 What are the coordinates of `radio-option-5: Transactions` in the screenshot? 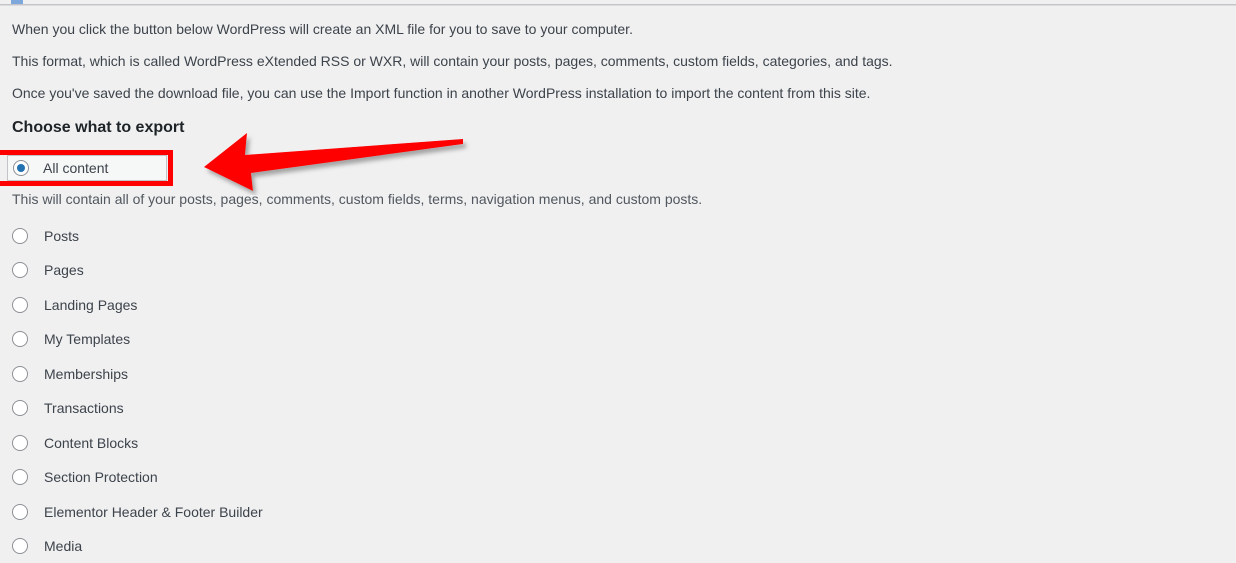 It's located at (68, 408).